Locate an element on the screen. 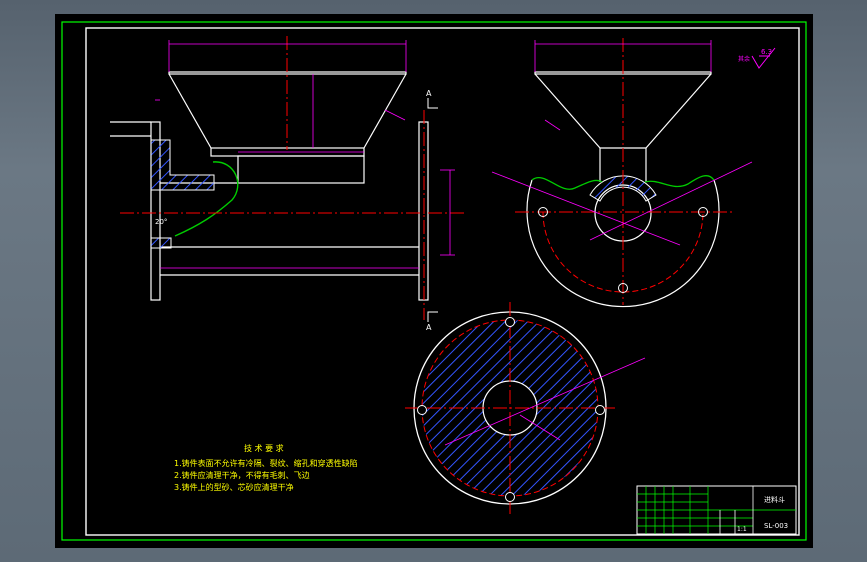 The image size is (867, 562). roughness-symbol: 其余 6.3 is located at coordinates (757, 58).